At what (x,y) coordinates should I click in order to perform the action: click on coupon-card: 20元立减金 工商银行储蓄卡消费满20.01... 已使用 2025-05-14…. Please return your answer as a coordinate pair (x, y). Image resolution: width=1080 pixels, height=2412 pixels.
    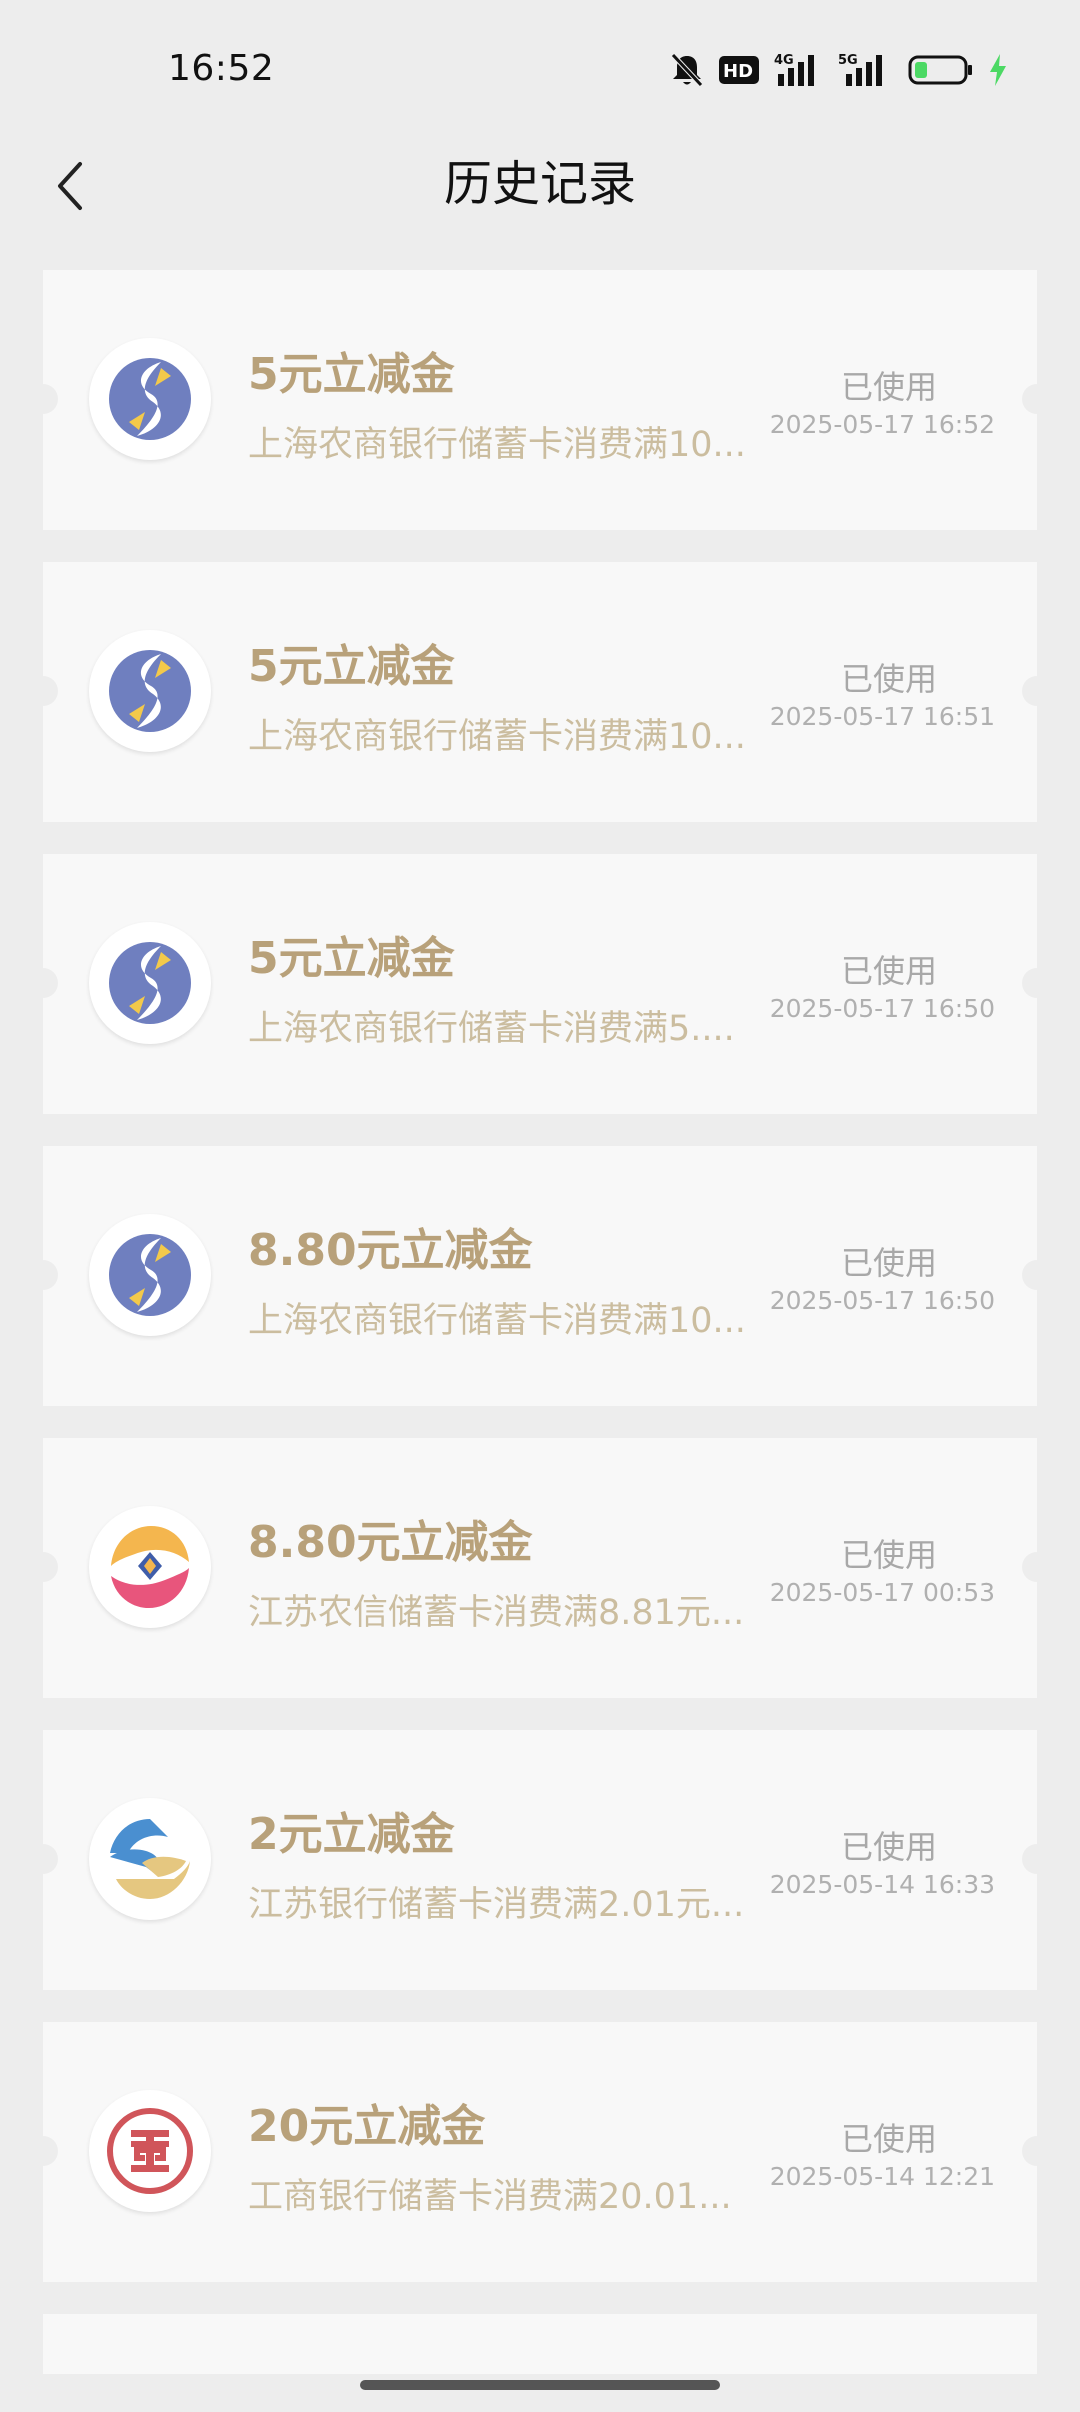
    Looking at the image, I should click on (540, 2152).